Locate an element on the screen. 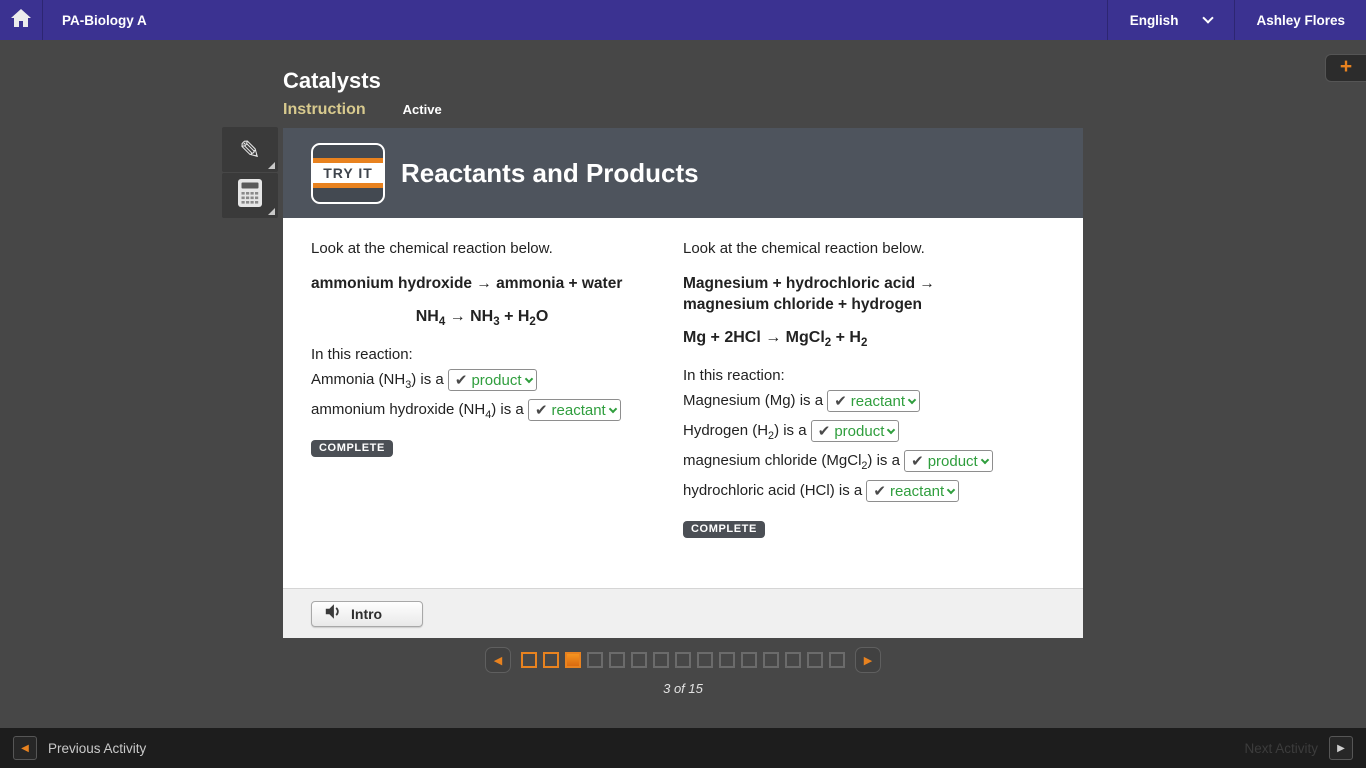 Image resolution: width=1366 pixels, height=768 pixels. role-dropdown-ammonia: ✔ product is located at coordinates (492, 380).